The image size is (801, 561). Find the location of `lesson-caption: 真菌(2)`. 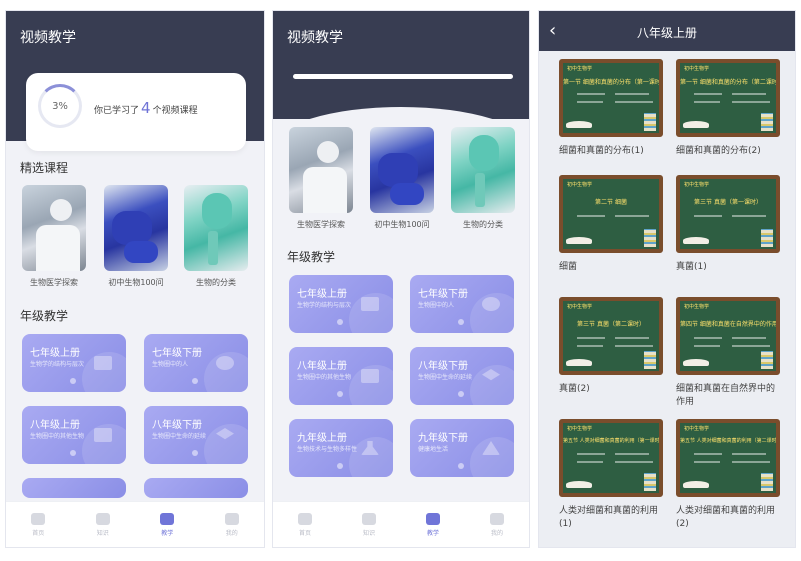

lesson-caption: 真菌(2) is located at coordinates (574, 389).